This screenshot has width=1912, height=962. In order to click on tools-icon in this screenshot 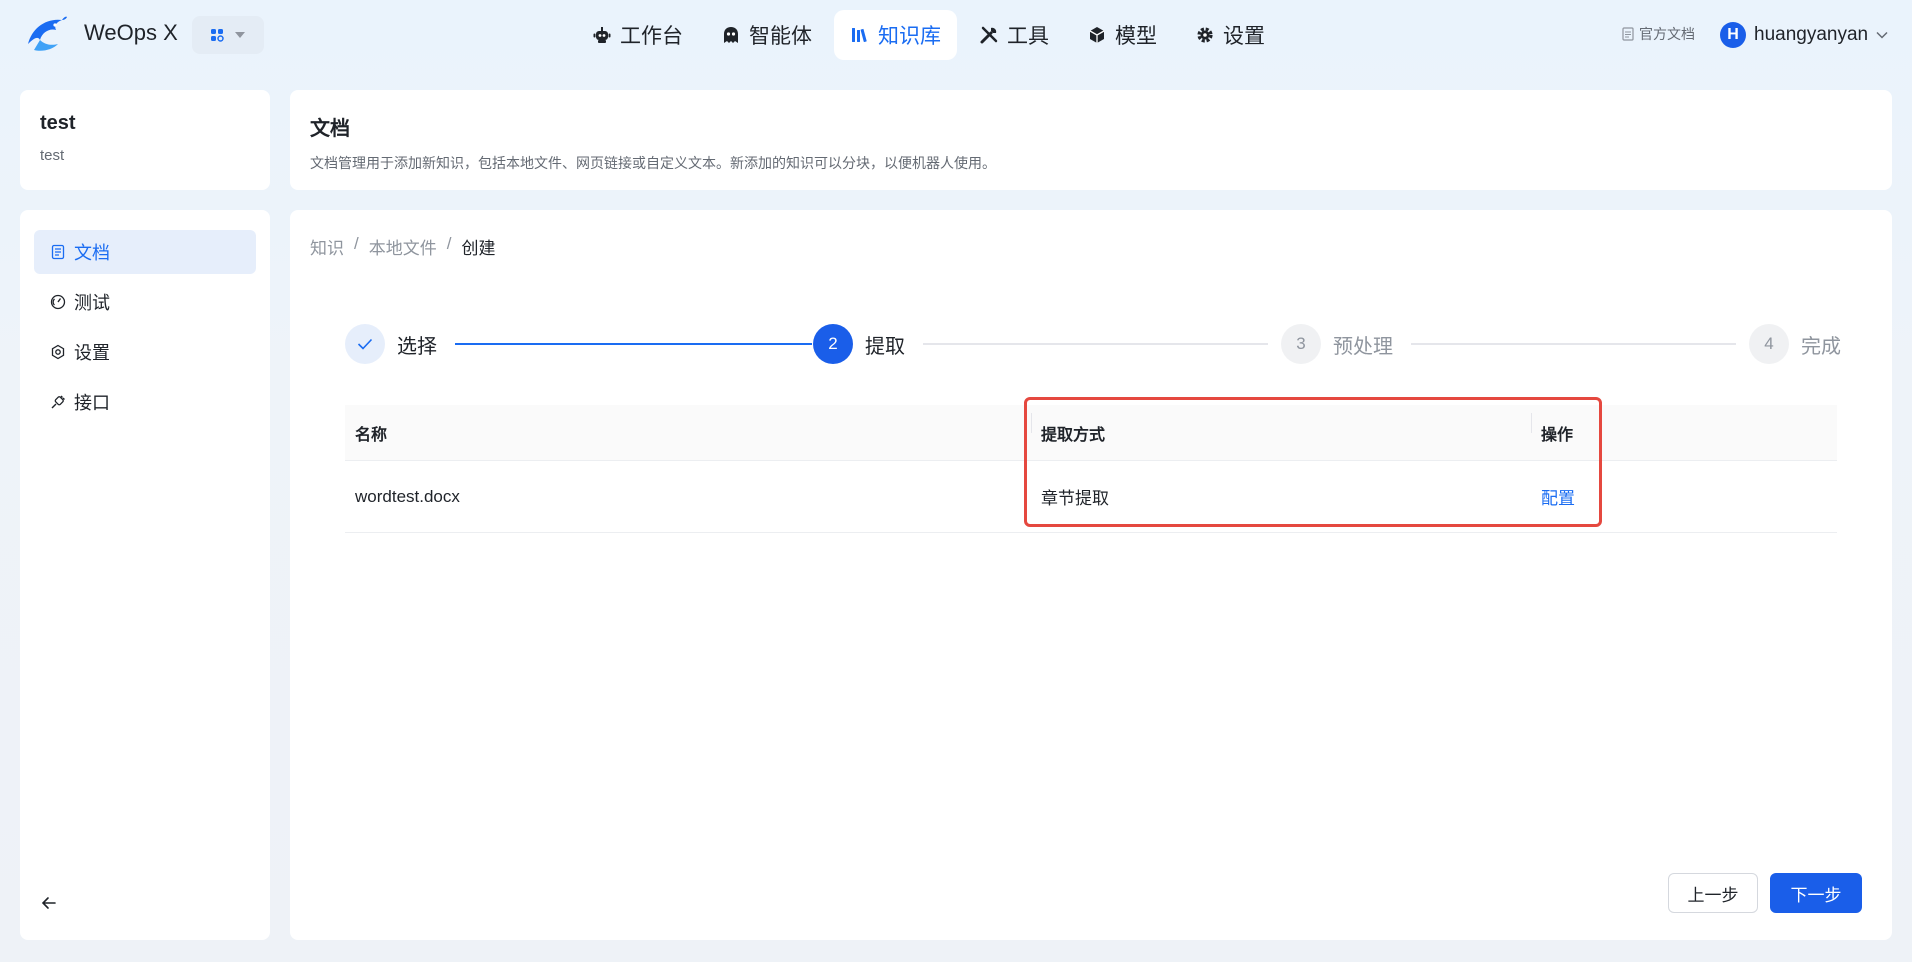, I will do `click(989, 35)`.